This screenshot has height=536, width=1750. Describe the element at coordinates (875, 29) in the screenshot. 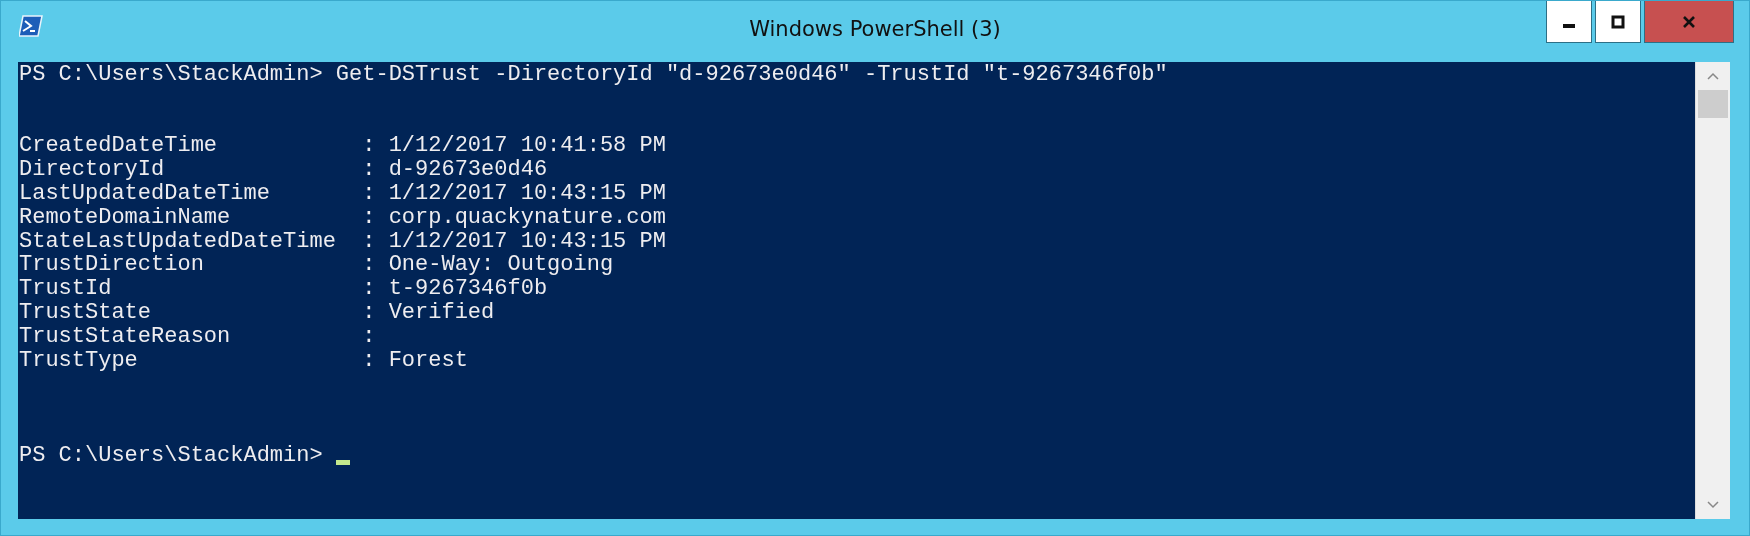

I see `window-title: Windows PowerShell (3)` at that location.